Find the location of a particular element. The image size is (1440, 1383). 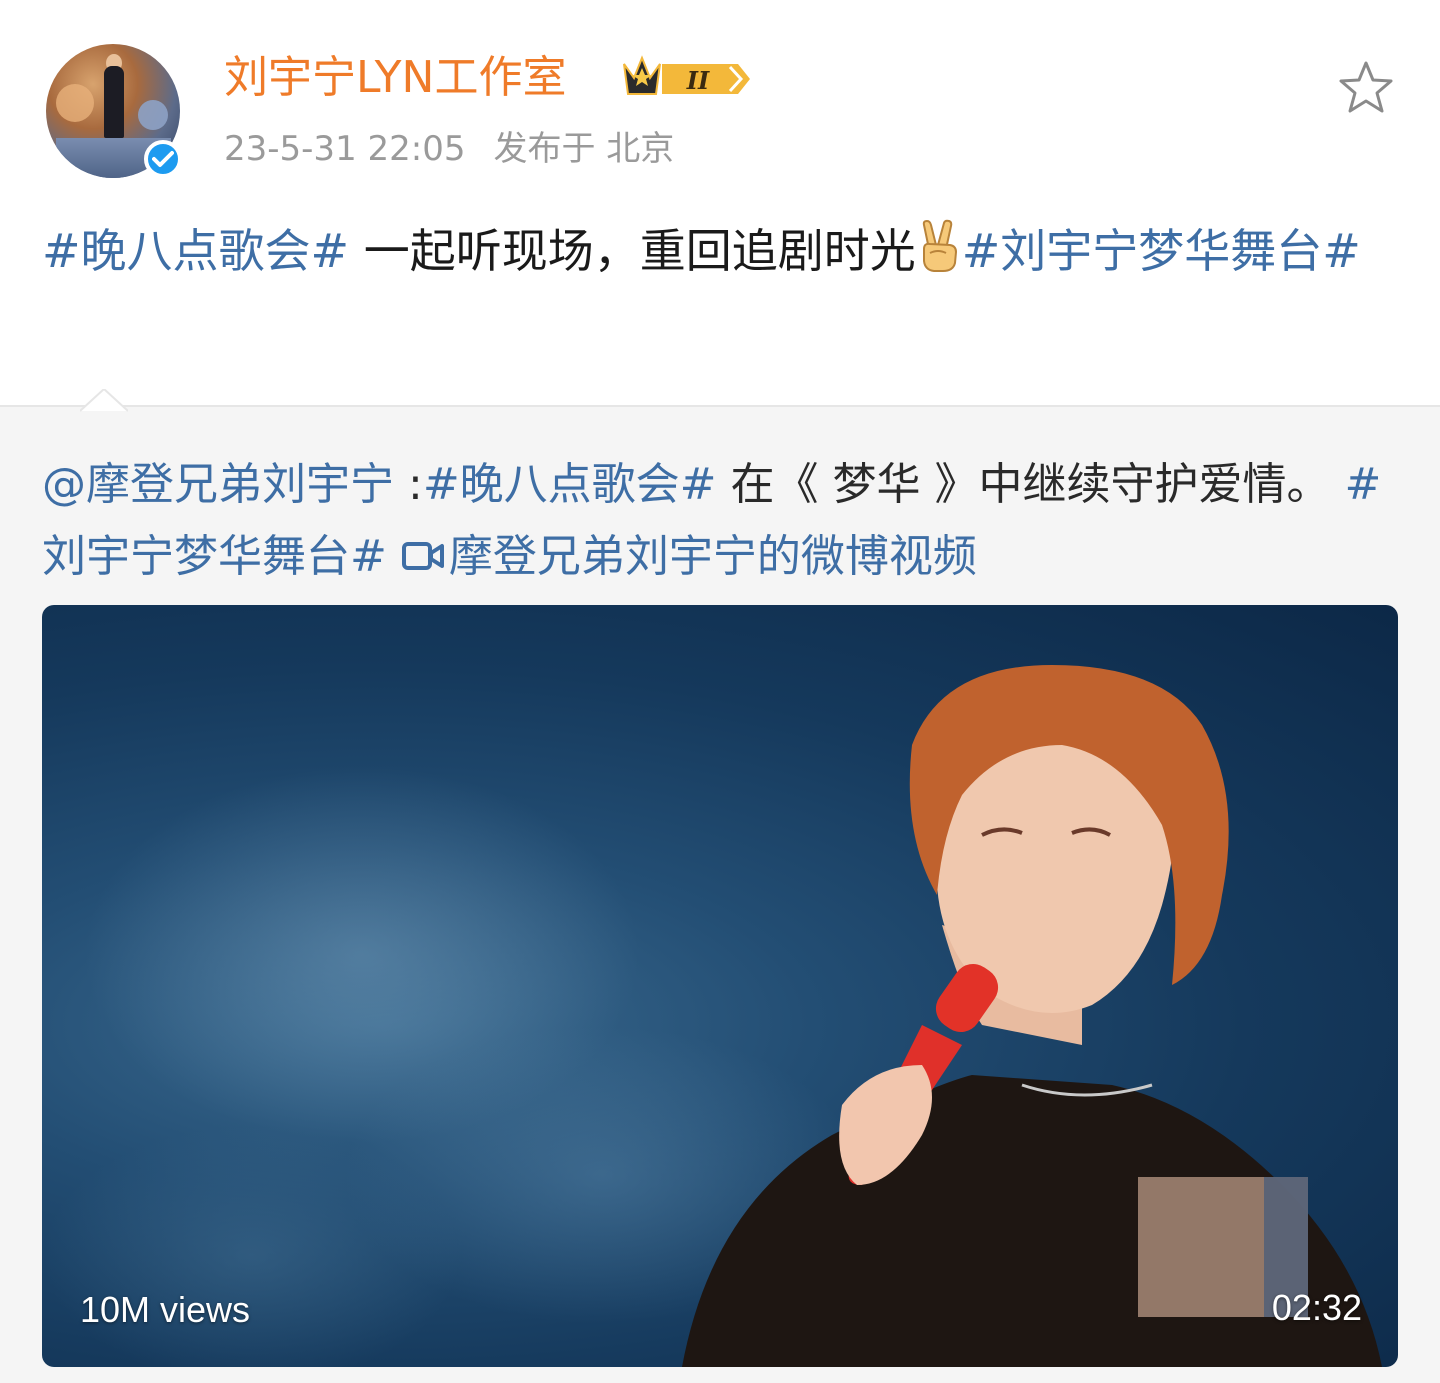

post-text: 一起听现场，重回追剧时光 is located at coordinates (632, 251).